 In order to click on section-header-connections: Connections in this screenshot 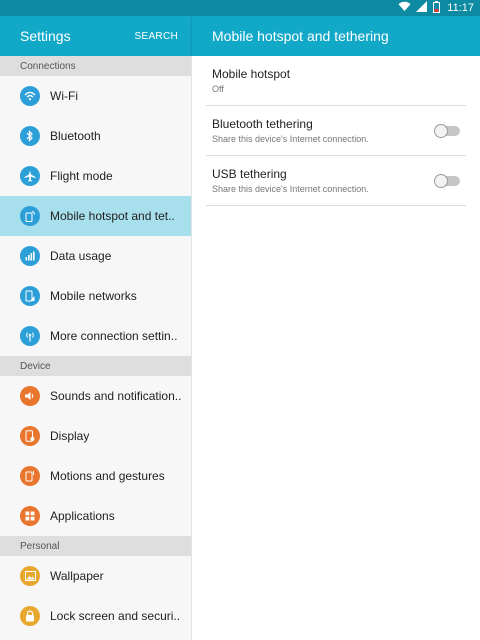, I will do `click(95, 66)`.